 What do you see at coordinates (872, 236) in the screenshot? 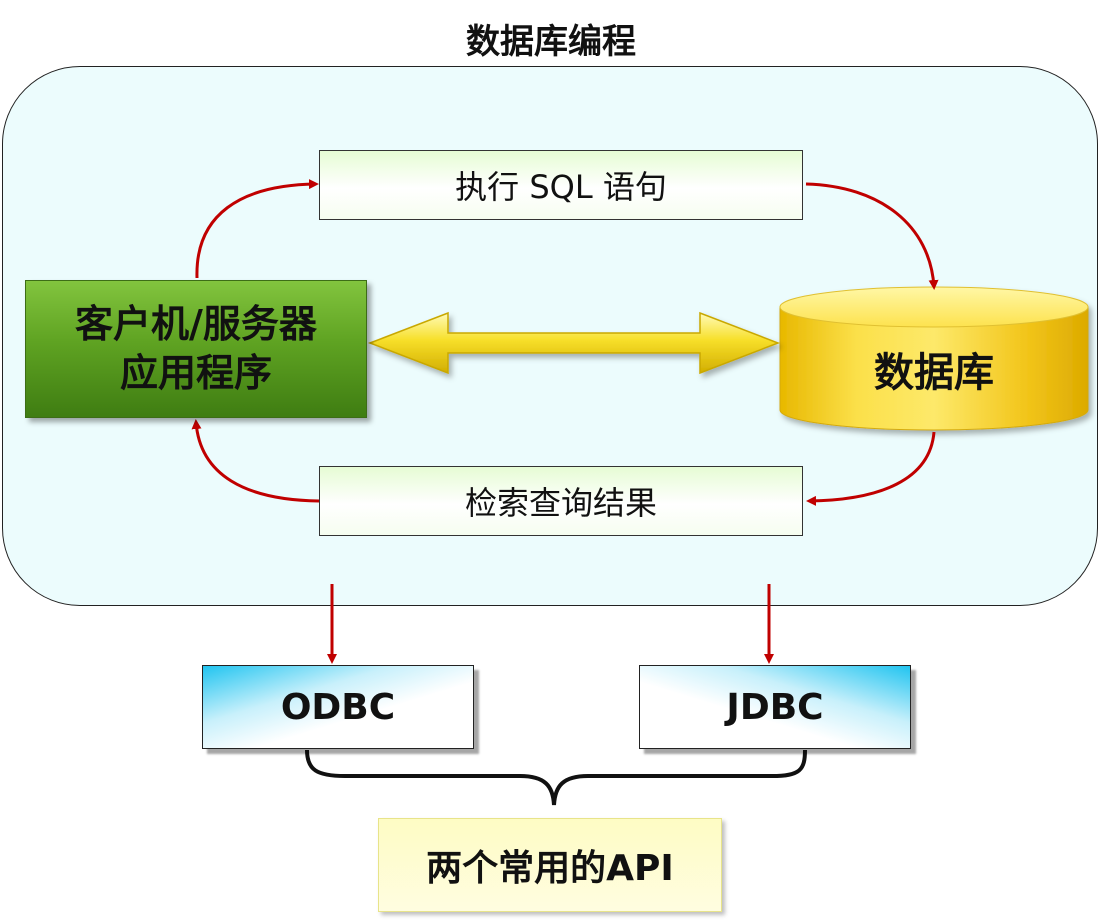
I see `arrow-sql-to-database` at bounding box center [872, 236].